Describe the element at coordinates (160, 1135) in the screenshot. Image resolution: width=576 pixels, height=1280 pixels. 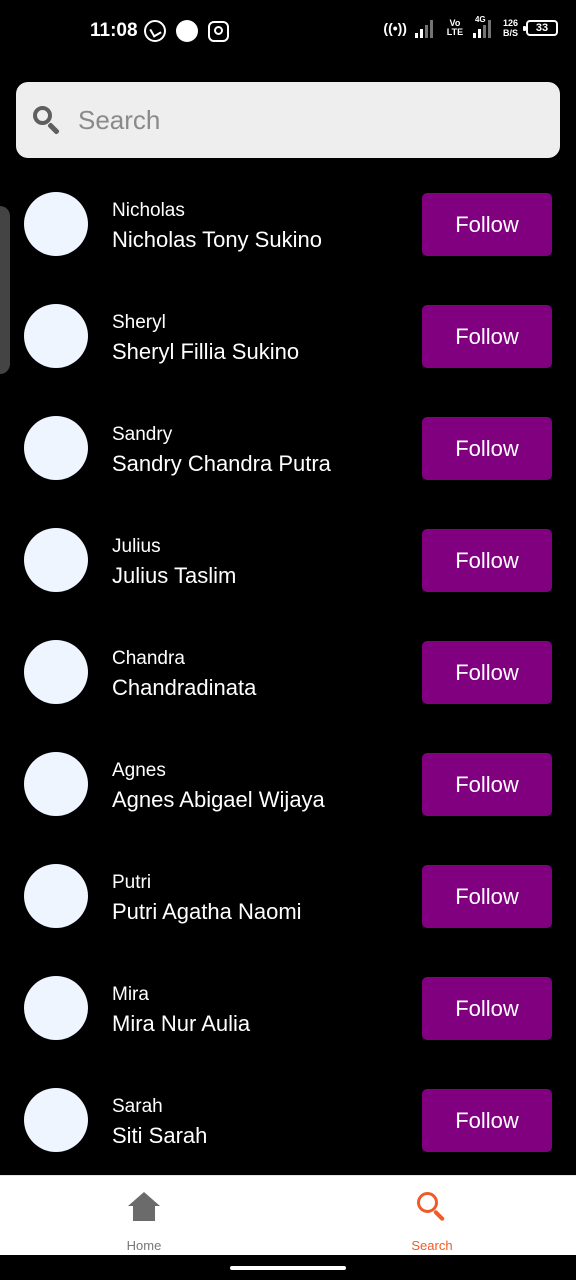
I see `full-name: Siti Sarah` at that location.